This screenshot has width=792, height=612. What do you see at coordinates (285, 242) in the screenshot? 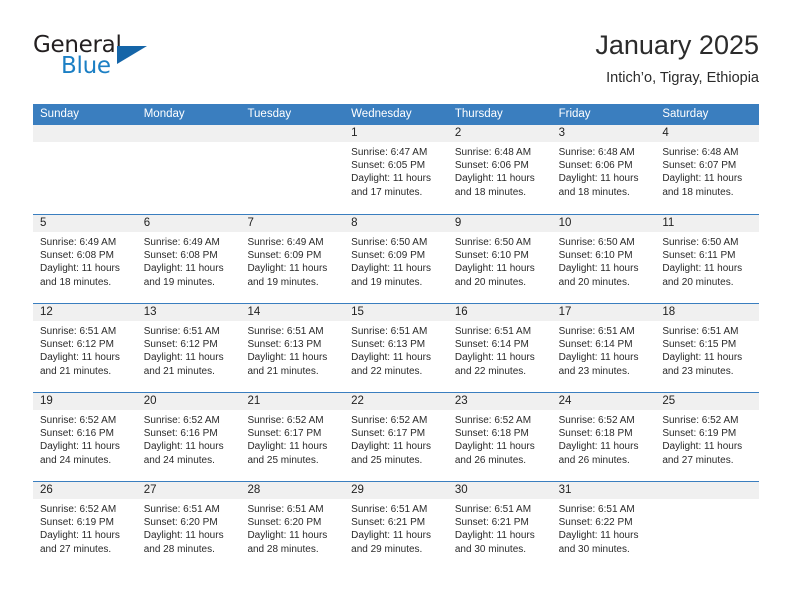
I see `sunrise-text: Sunrise: 6:49 AM` at bounding box center [285, 242].